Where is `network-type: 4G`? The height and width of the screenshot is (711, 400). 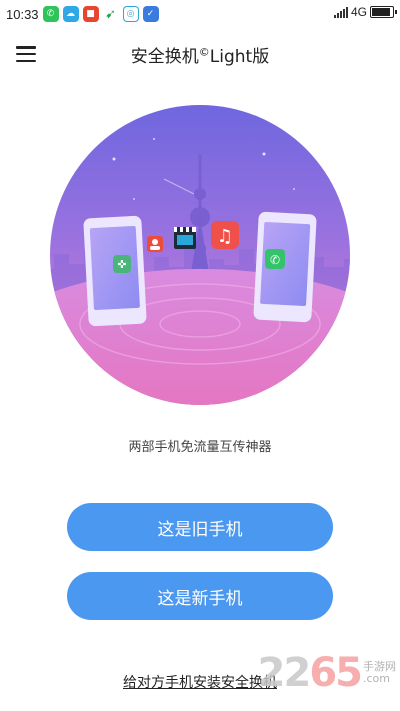
network-type: 4G is located at coordinates (358, 12).